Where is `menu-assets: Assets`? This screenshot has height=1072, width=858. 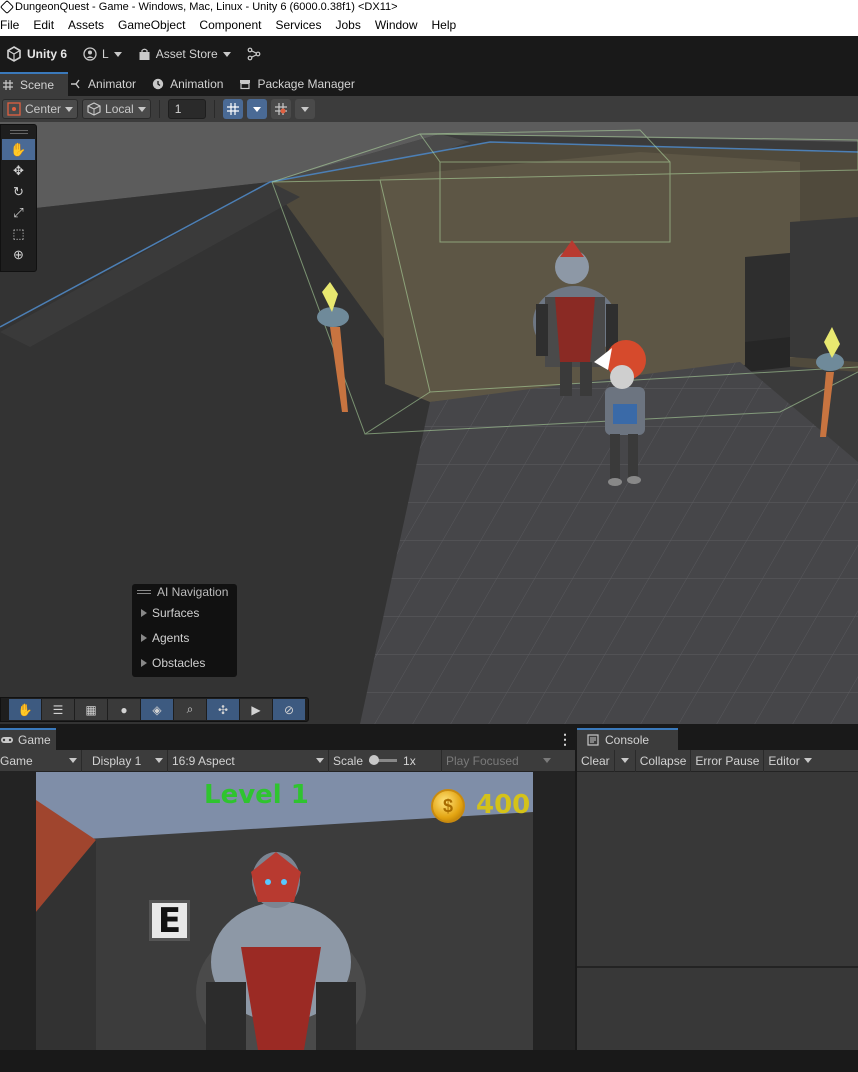
menu-assets: Assets is located at coordinates (86, 25).